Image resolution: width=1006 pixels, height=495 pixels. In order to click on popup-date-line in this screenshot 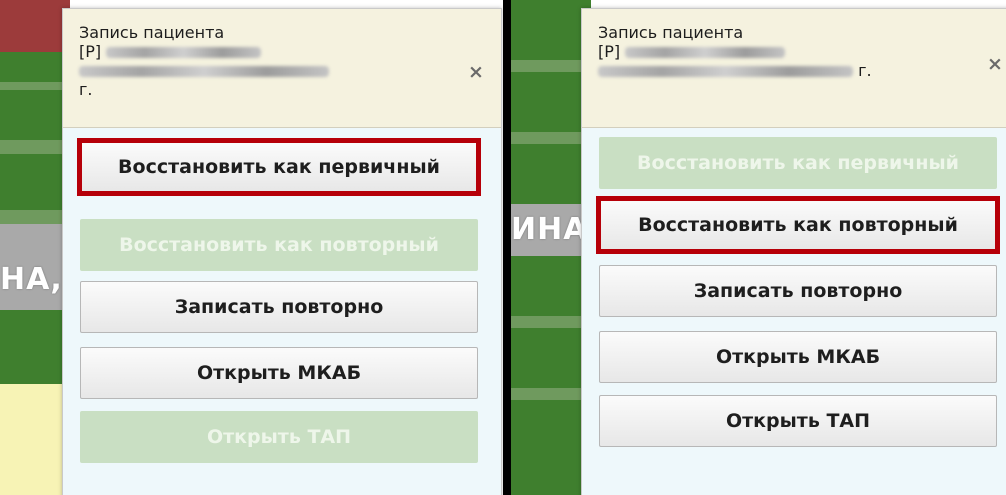, I will do `click(204, 70)`.